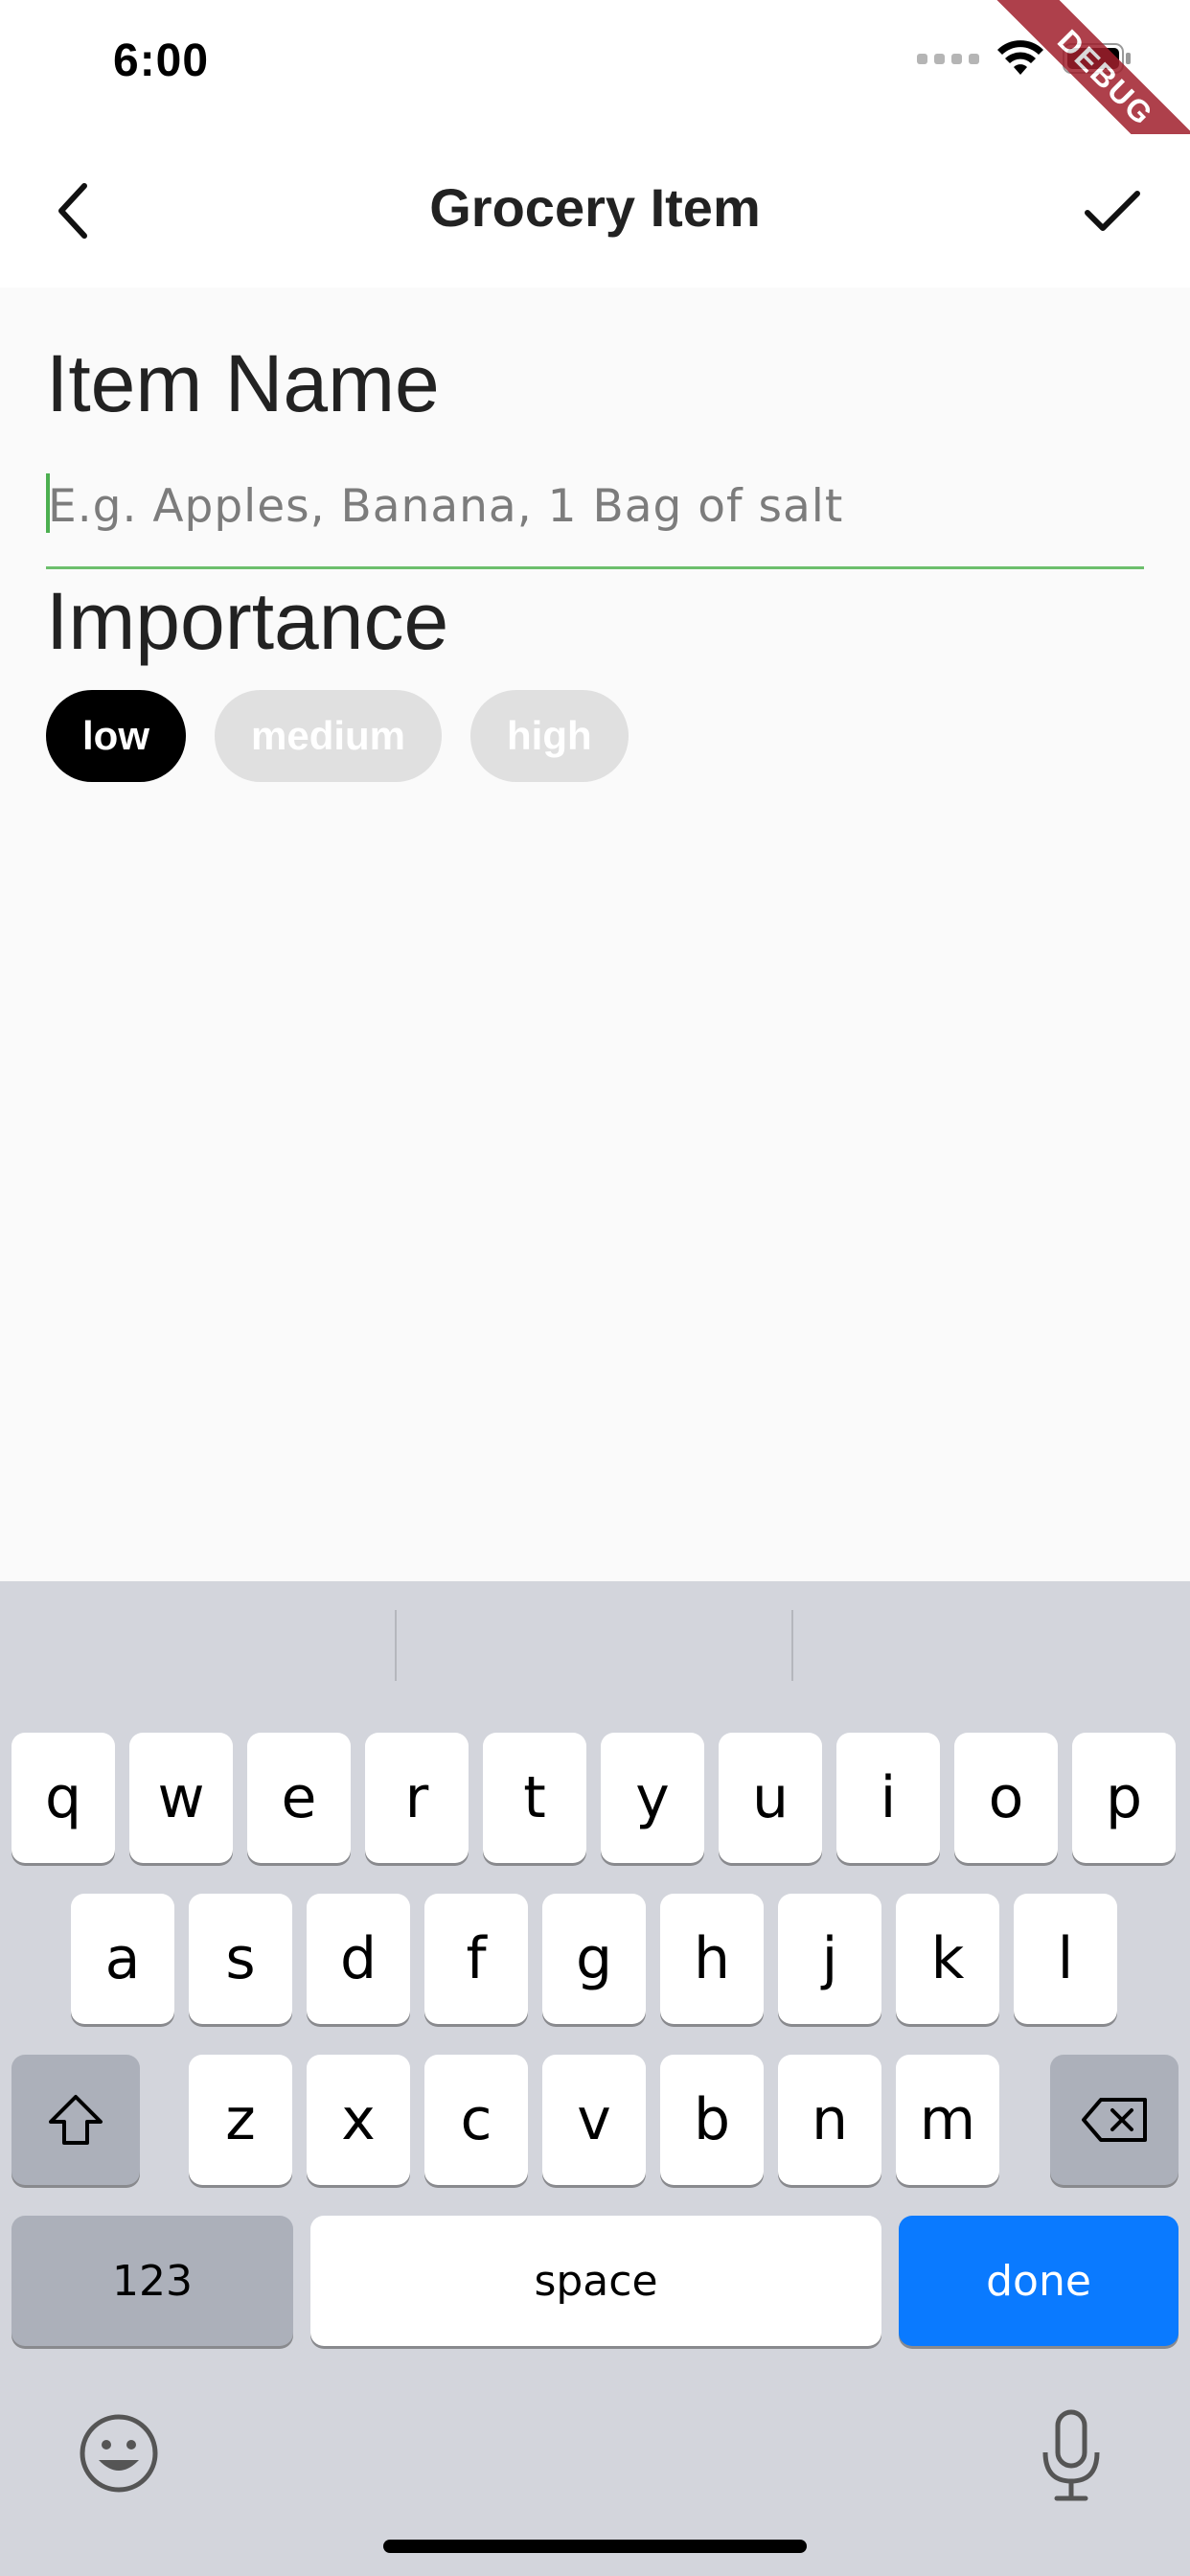 This screenshot has height=2576, width=1190. Describe the element at coordinates (1066, 1959) in the screenshot. I see `key-l: l` at that location.